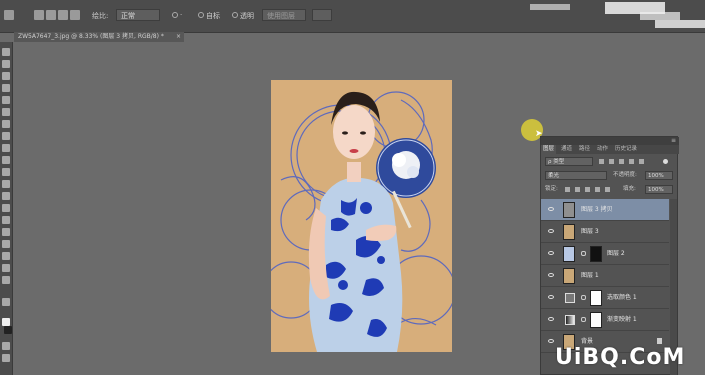 The width and height of the screenshot is (705, 375). Describe the element at coordinates (39, 15) in the screenshot. I see `new-selection-icon` at that location.